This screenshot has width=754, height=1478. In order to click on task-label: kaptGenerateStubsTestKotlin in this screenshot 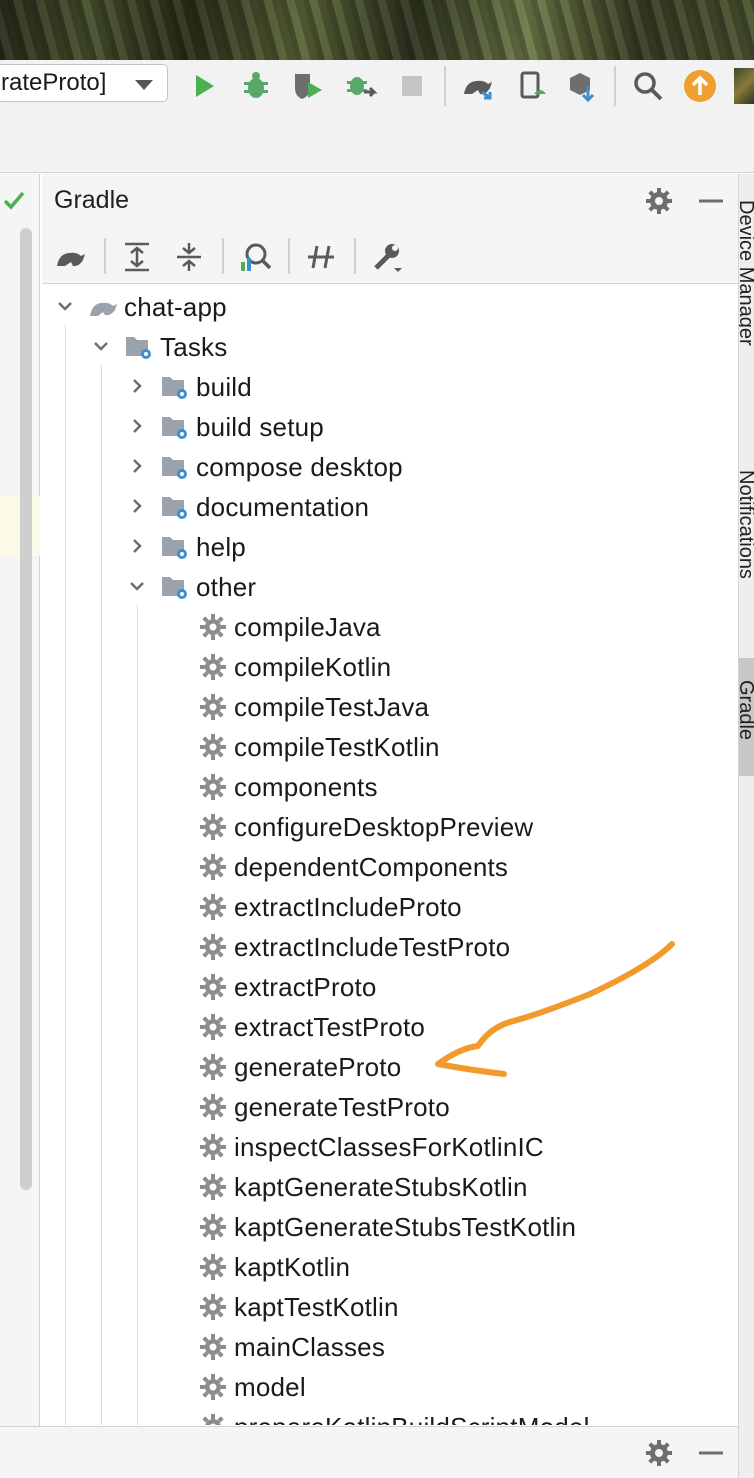, I will do `click(405, 1226)`.